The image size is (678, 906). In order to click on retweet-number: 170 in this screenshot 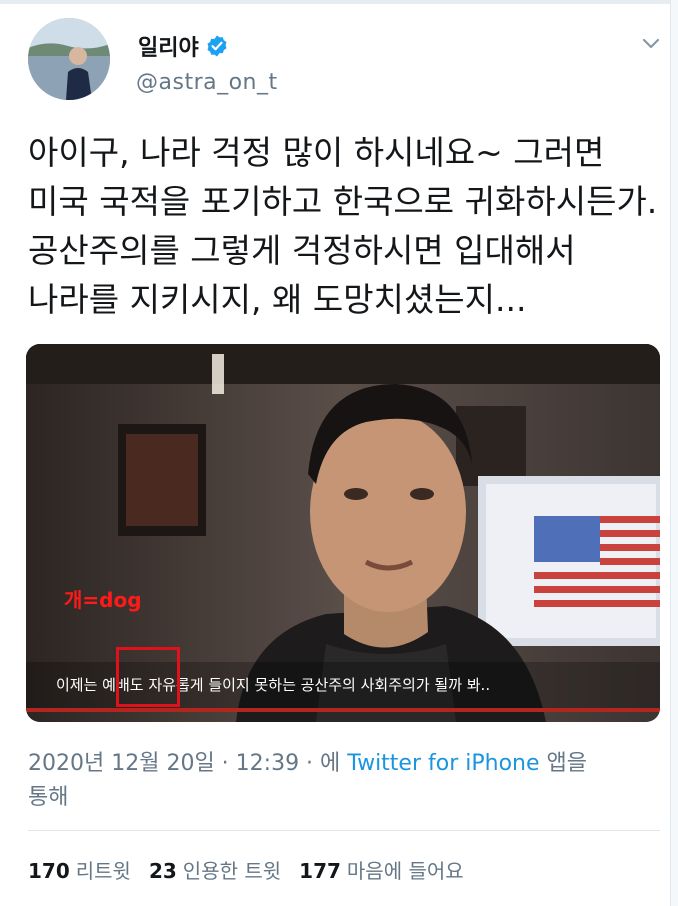, I will do `click(49, 871)`.